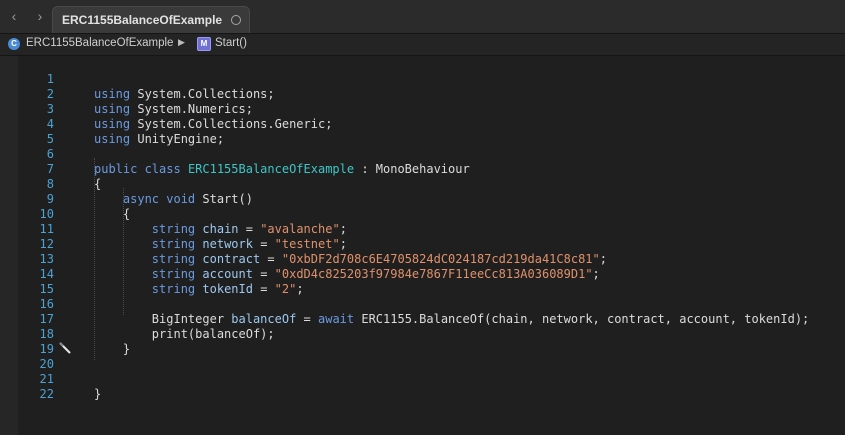 The width and height of the screenshot is (845, 435). I want to click on chevron-right-icon: ▶, so click(181, 42).